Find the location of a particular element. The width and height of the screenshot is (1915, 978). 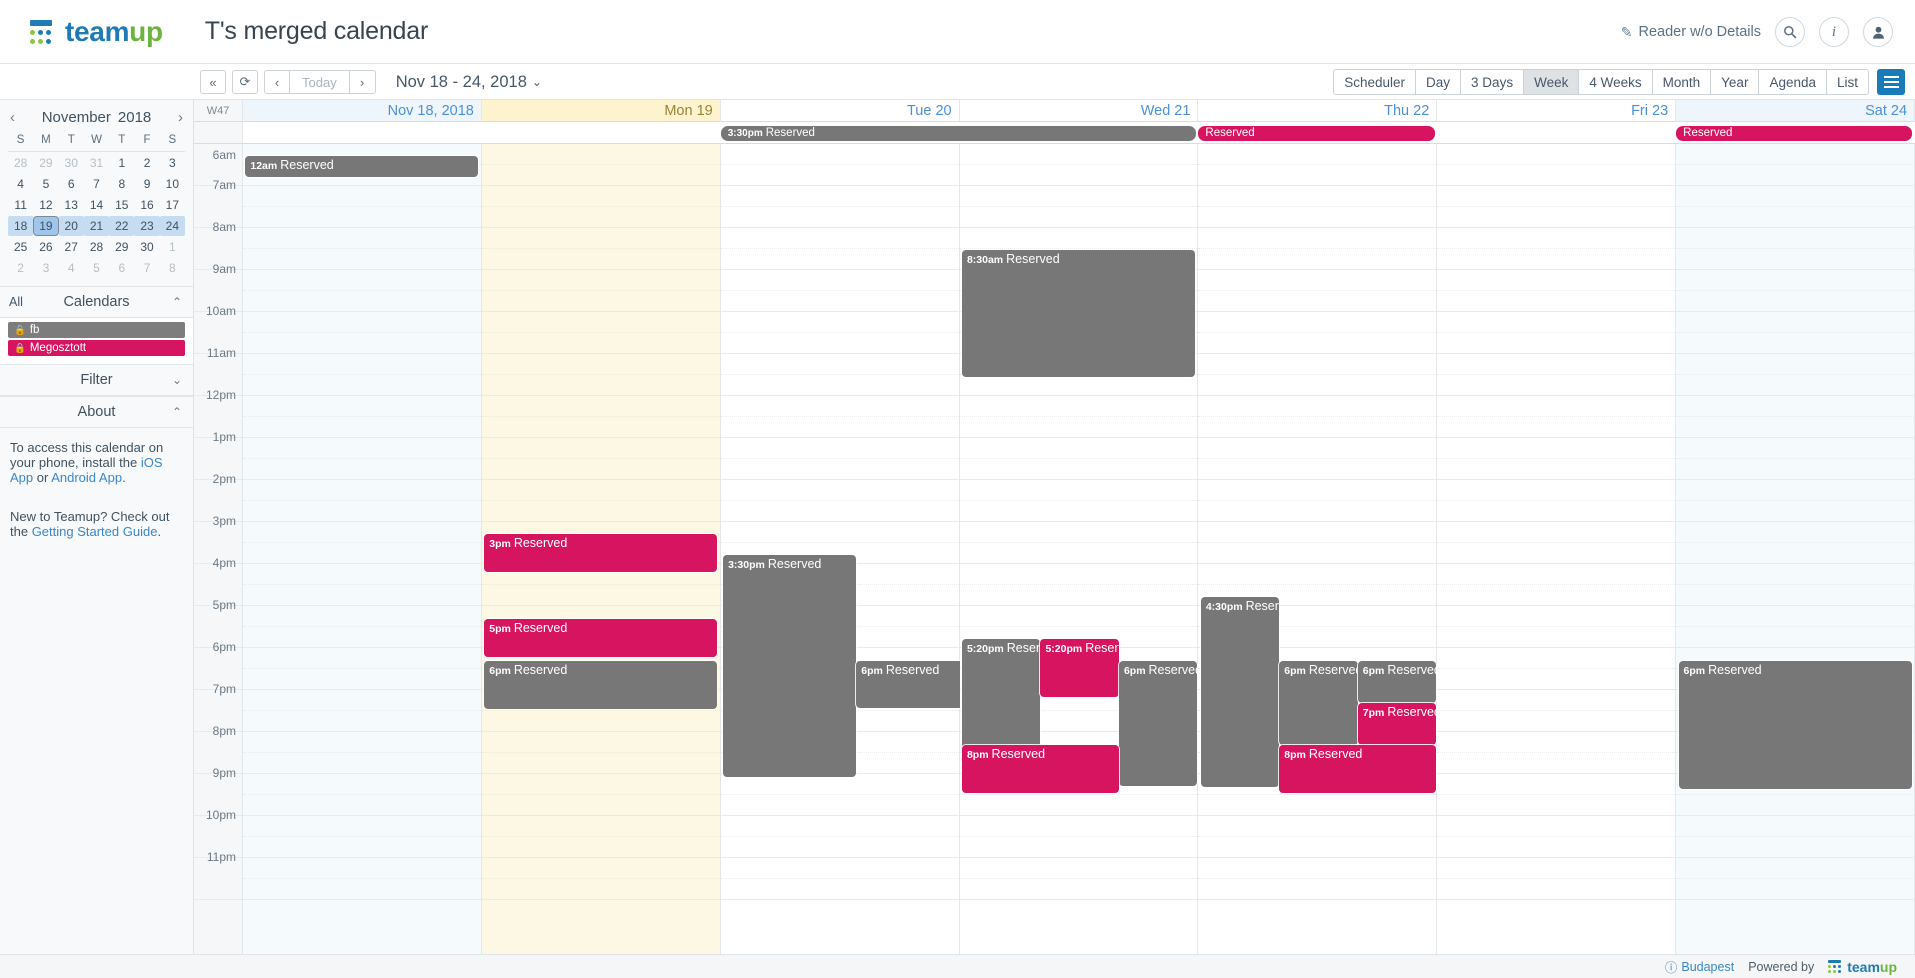

mini-calendar-day: 27 is located at coordinates (71, 247).